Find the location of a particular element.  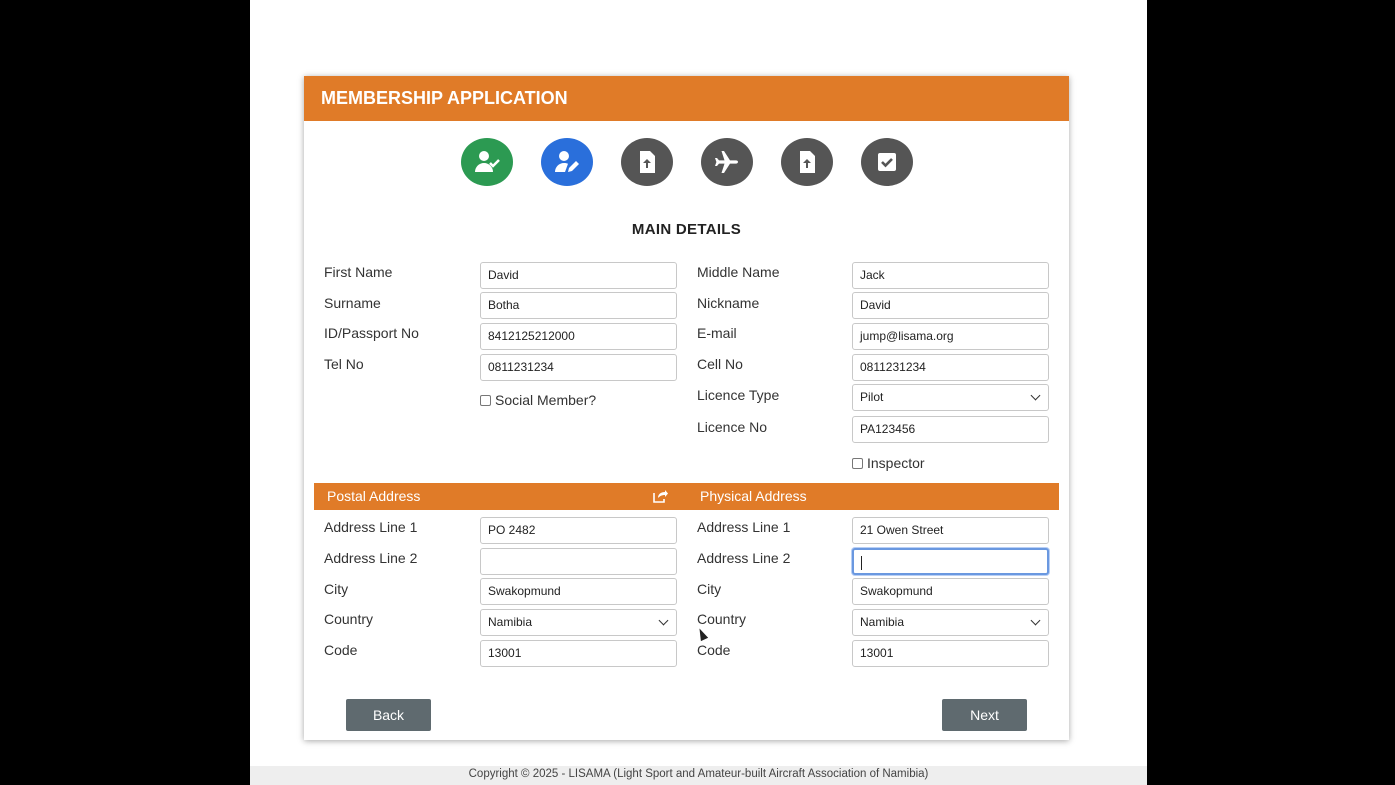

postal-code-input: 13001 is located at coordinates (578, 653).